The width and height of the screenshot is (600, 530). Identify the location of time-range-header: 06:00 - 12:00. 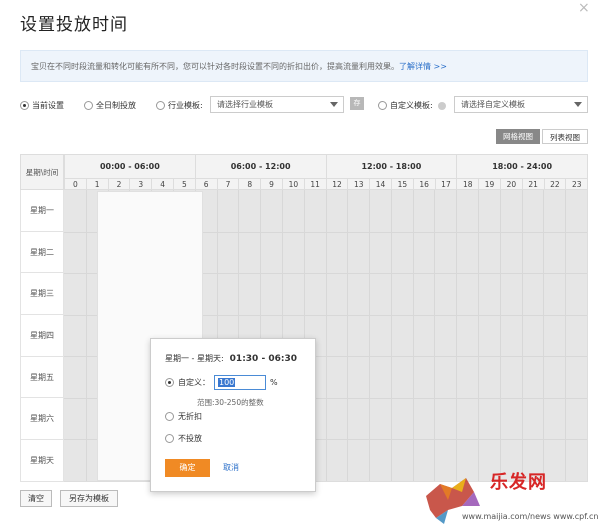
(260, 166).